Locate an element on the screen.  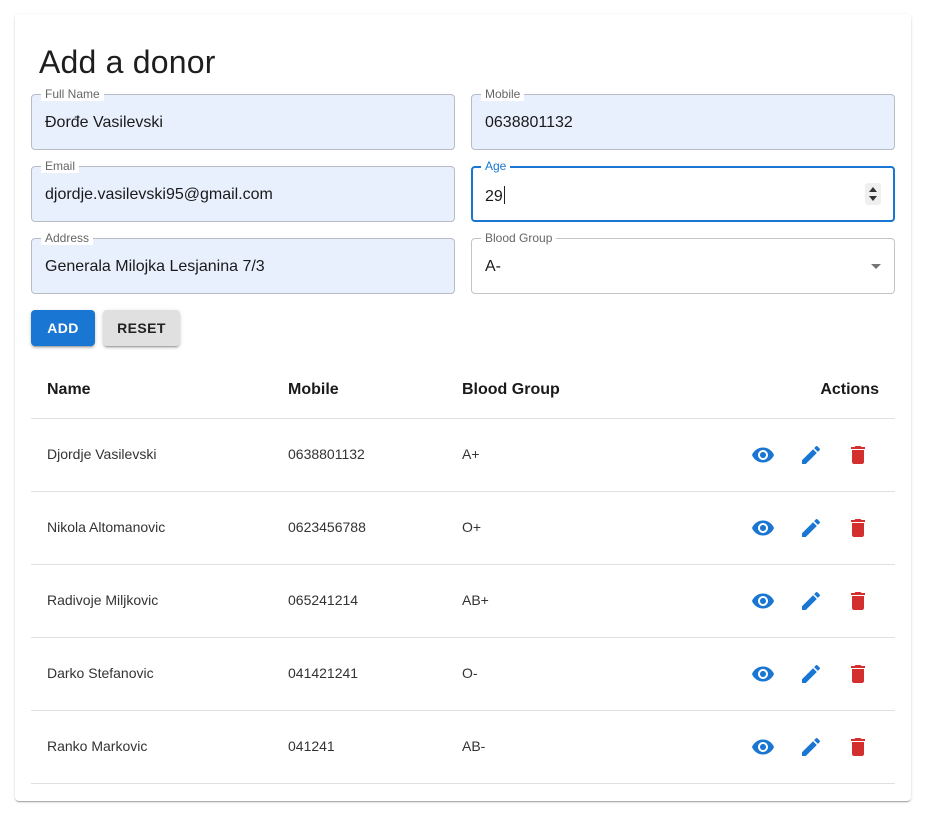
blood-group-select: Blood Group A- is located at coordinates (683, 262).